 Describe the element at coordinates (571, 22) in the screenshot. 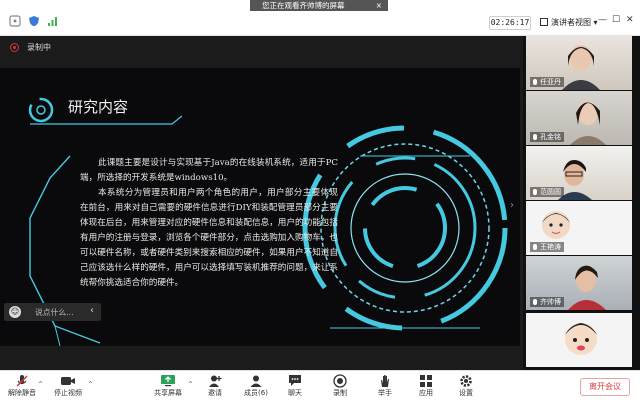

I see `view-mode-label: 演讲者视图` at that location.